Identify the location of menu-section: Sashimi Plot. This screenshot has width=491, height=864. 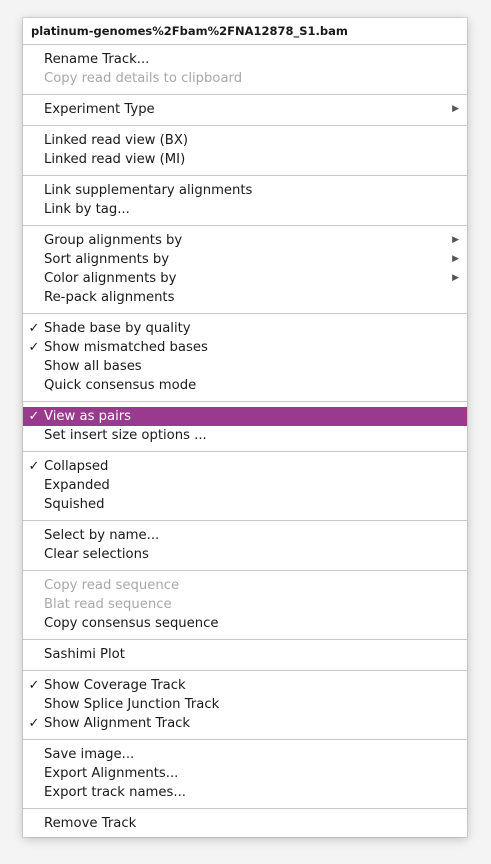
(245, 655).